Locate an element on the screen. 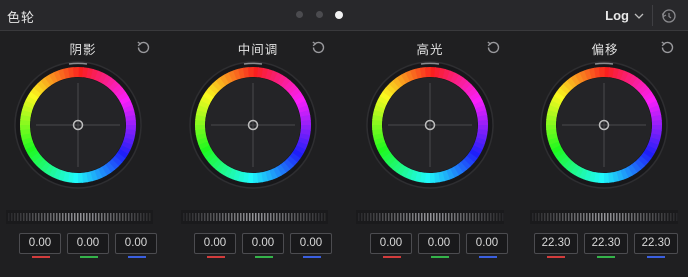 This screenshot has width=688, height=277. page-indicator is located at coordinates (321, 15).